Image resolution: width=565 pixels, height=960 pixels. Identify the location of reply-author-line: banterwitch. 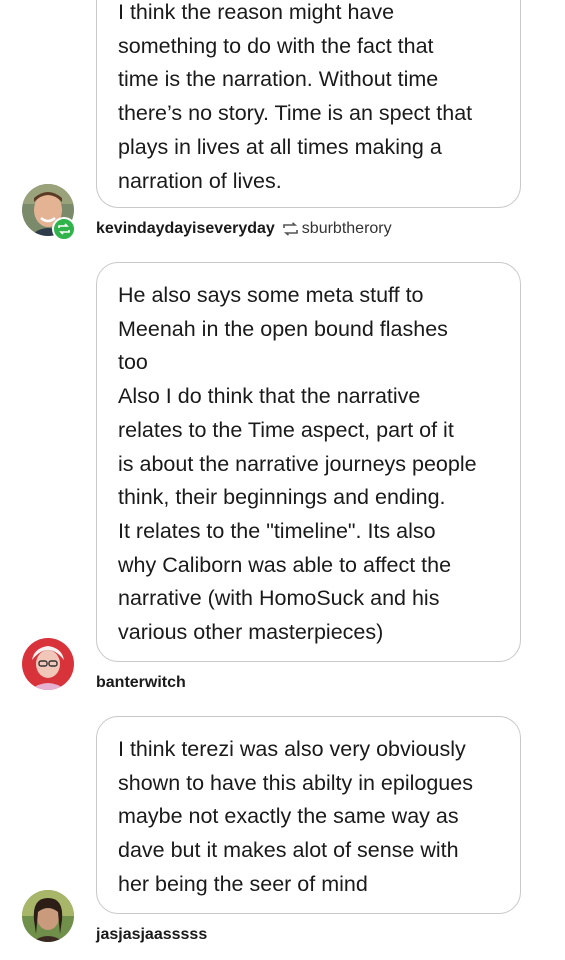
(141, 683).